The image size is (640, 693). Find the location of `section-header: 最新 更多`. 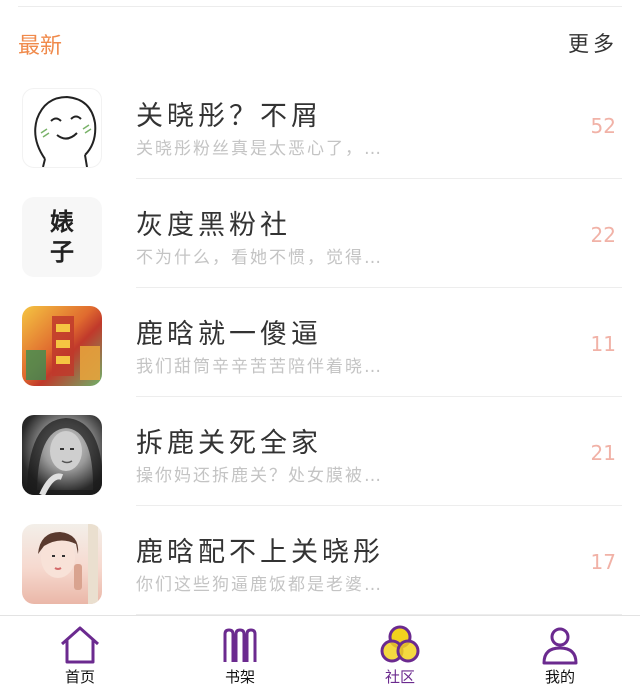

section-header: 最新 更多 is located at coordinates (320, 44).